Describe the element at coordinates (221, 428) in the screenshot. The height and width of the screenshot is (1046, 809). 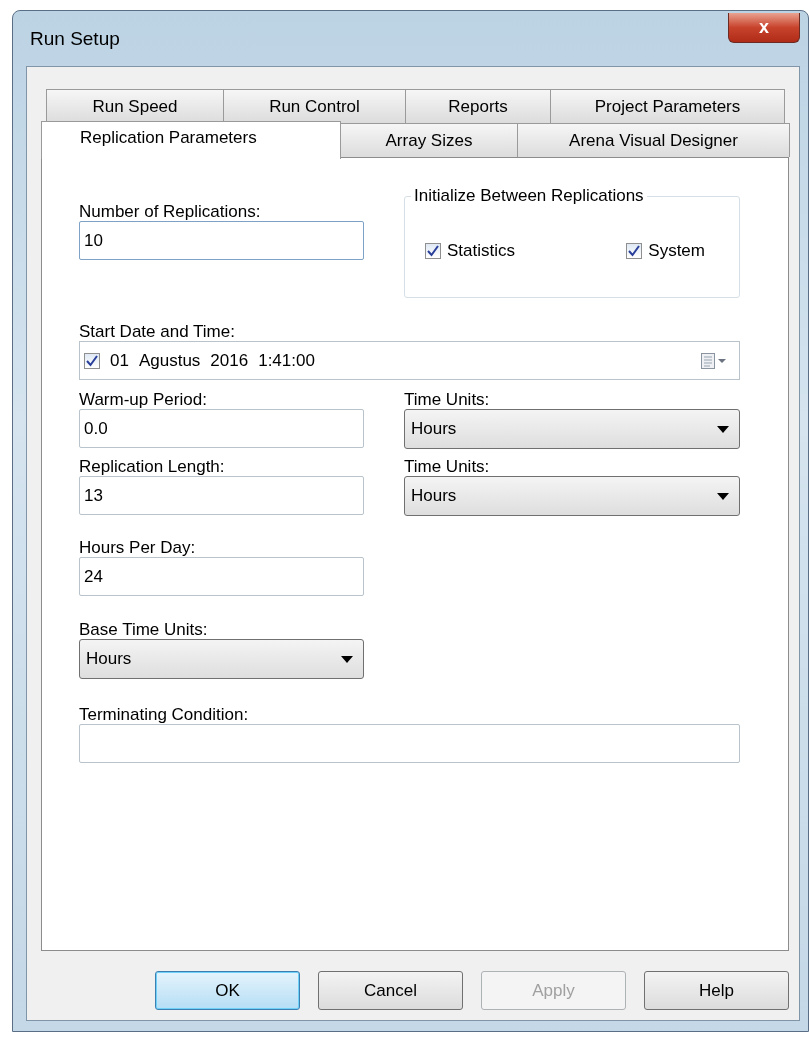
I see `input-field: 0.0` at that location.